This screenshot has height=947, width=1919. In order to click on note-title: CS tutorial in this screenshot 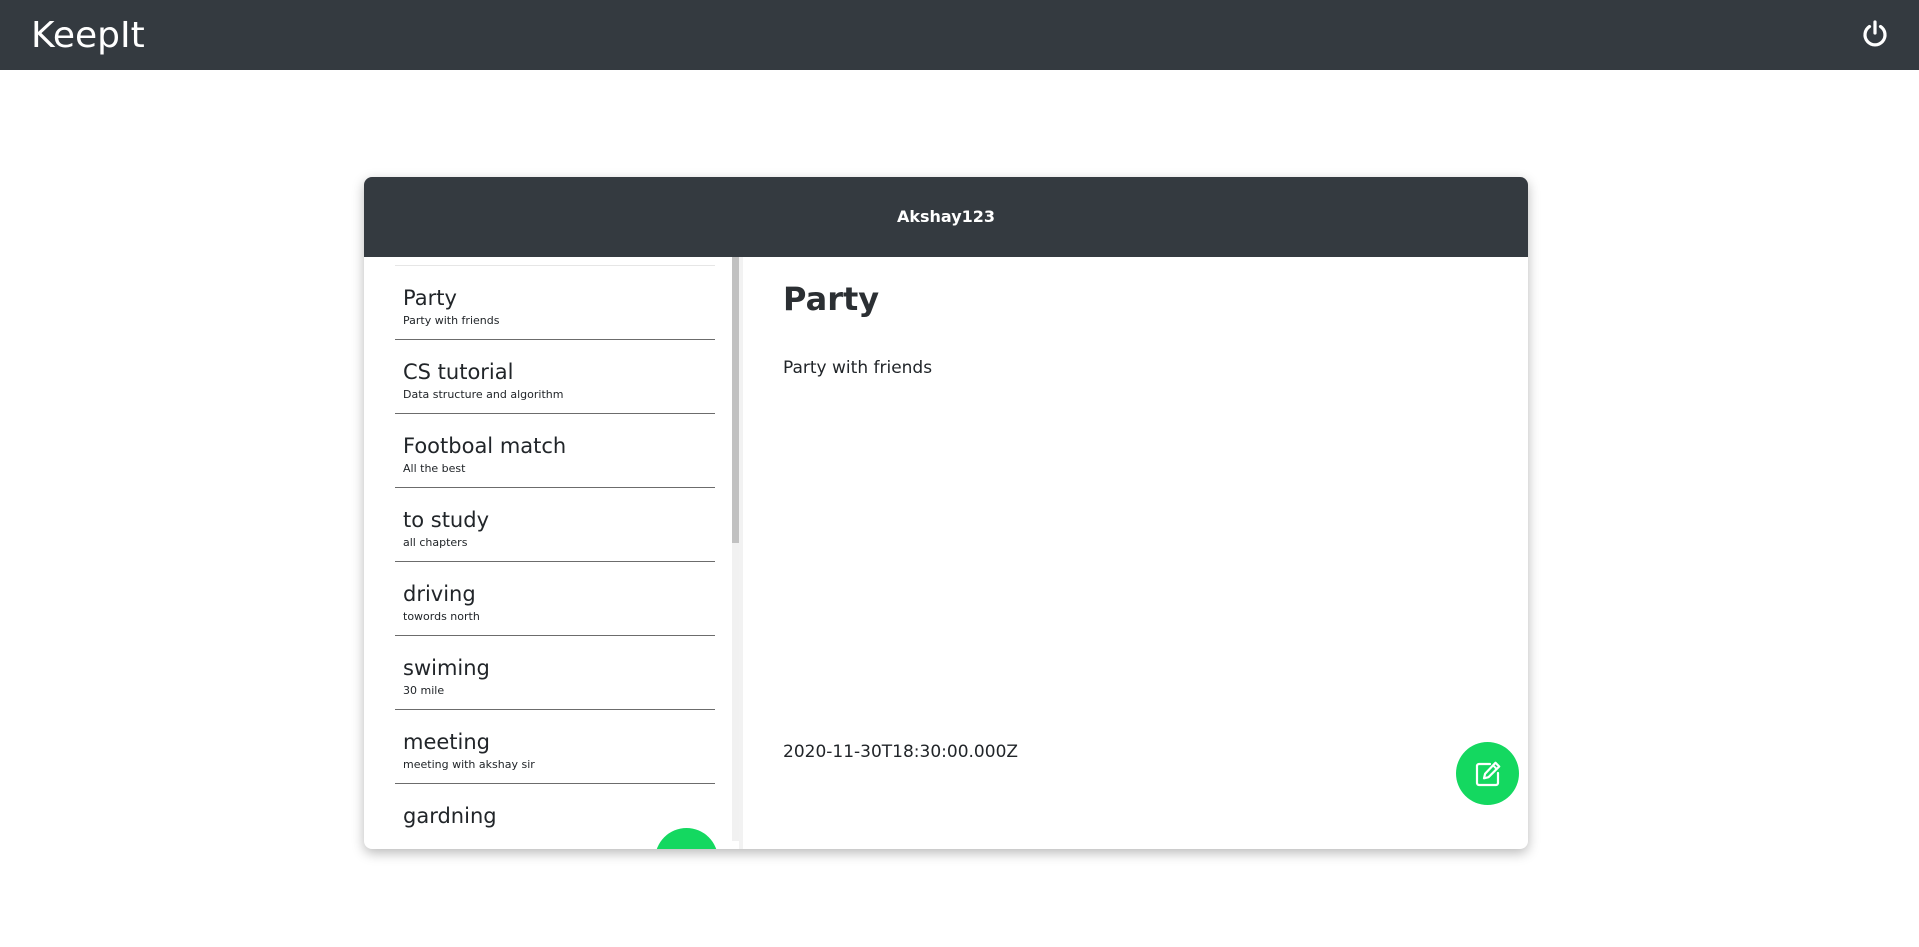, I will do `click(458, 372)`.